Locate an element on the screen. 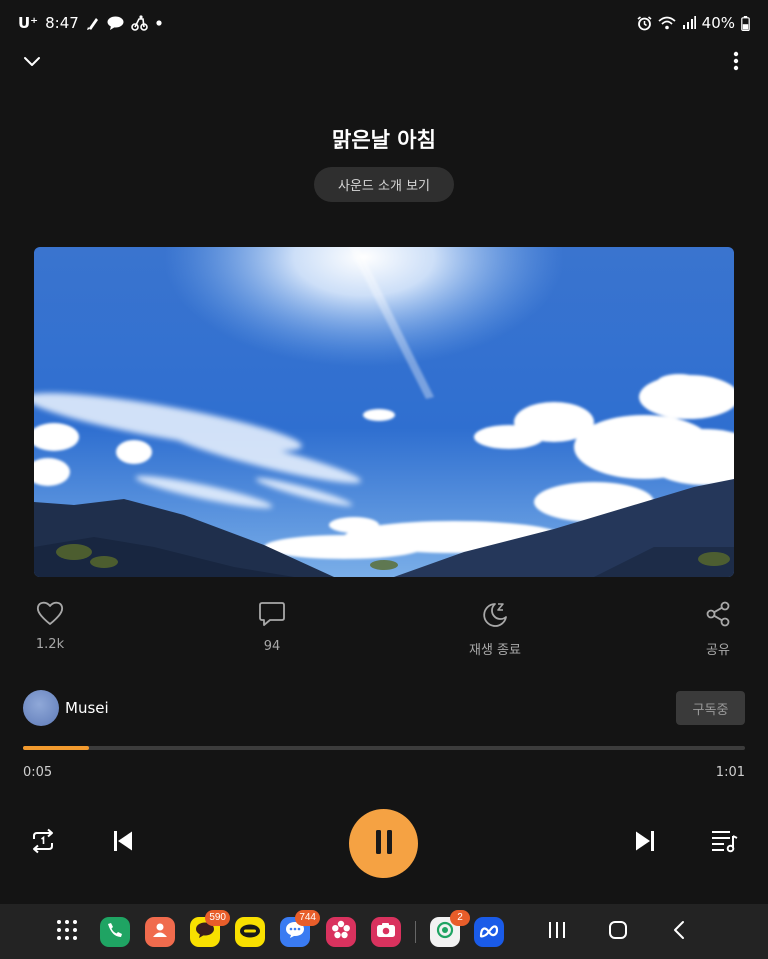 The height and width of the screenshot is (959, 768). phone-app-icon is located at coordinates (115, 932).